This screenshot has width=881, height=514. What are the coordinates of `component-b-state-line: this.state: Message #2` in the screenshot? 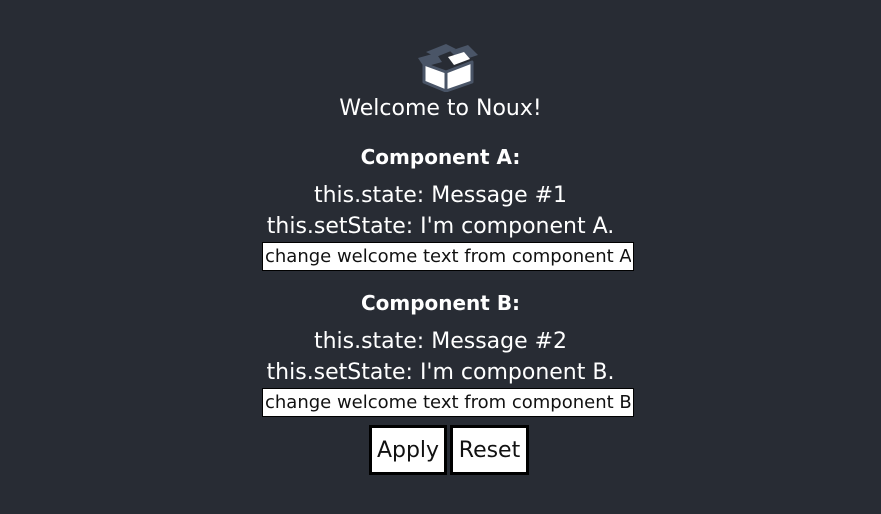 It's located at (440, 341).